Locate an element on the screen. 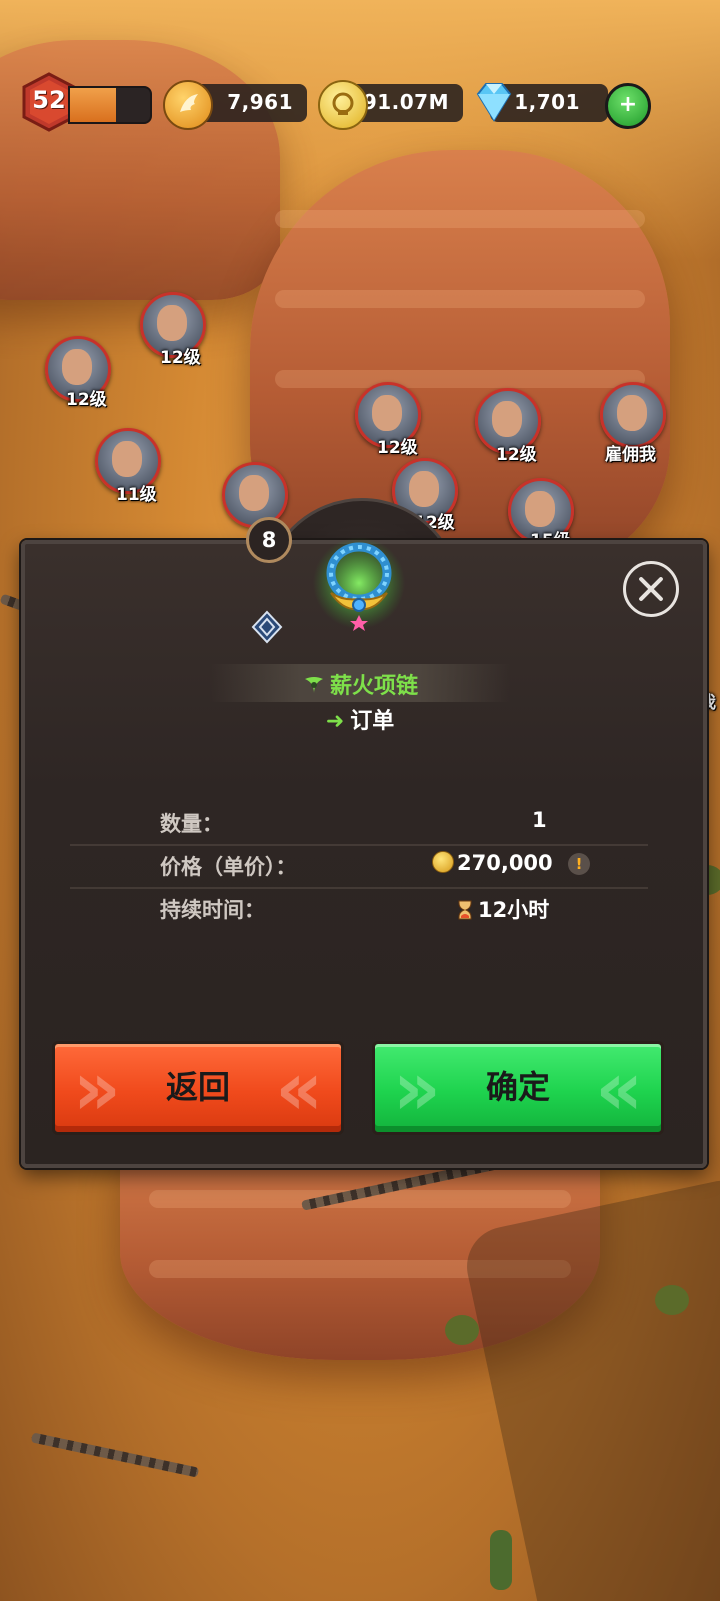 The width and height of the screenshot is (720, 1601). duration-value-wrap: 12小时 is located at coordinates (503, 909).